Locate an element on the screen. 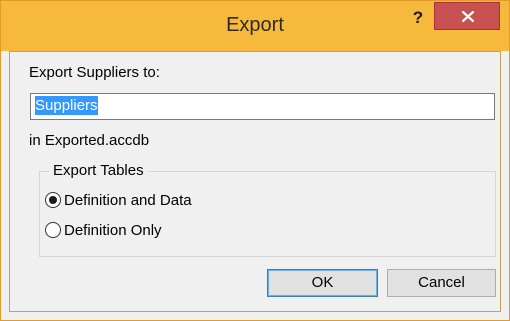 This screenshot has width=510, height=321. radio-definition-only: Definition Only is located at coordinates (103, 230).